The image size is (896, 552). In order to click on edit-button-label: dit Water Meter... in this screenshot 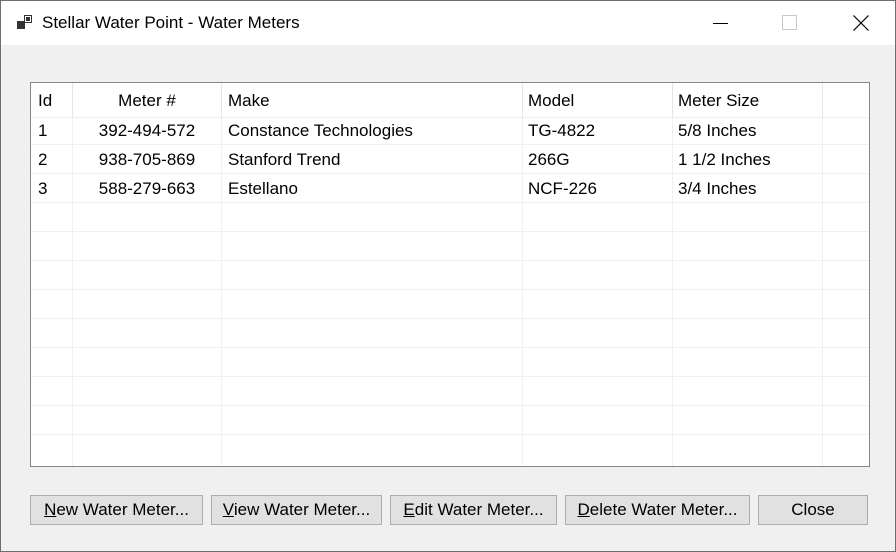, I will do `click(479, 509)`.